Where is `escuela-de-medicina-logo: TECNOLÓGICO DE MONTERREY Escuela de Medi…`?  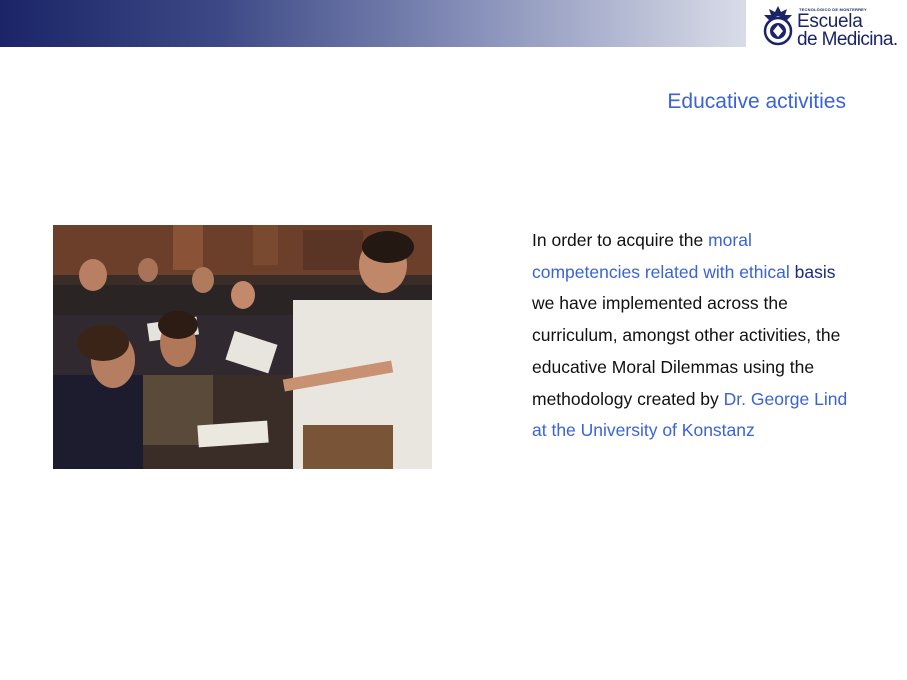 escuela-de-medicina-logo: TECNOLÓGICO DE MONTERREY Escuela de Medi… is located at coordinates (832, 26).